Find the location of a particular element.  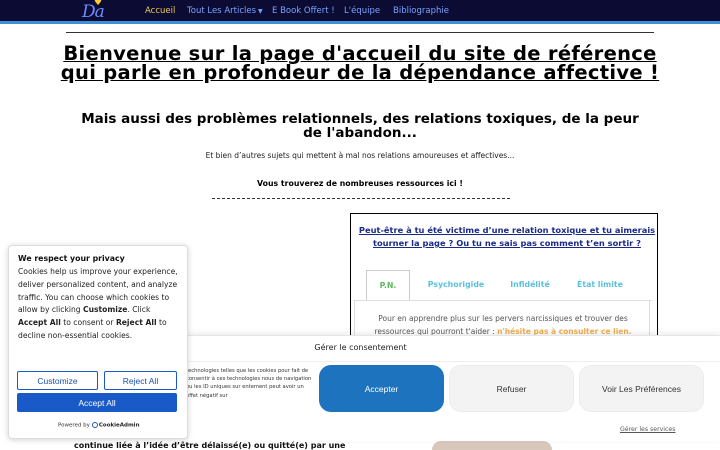

tab-psychorigide: Psychorigide is located at coordinates (456, 285).